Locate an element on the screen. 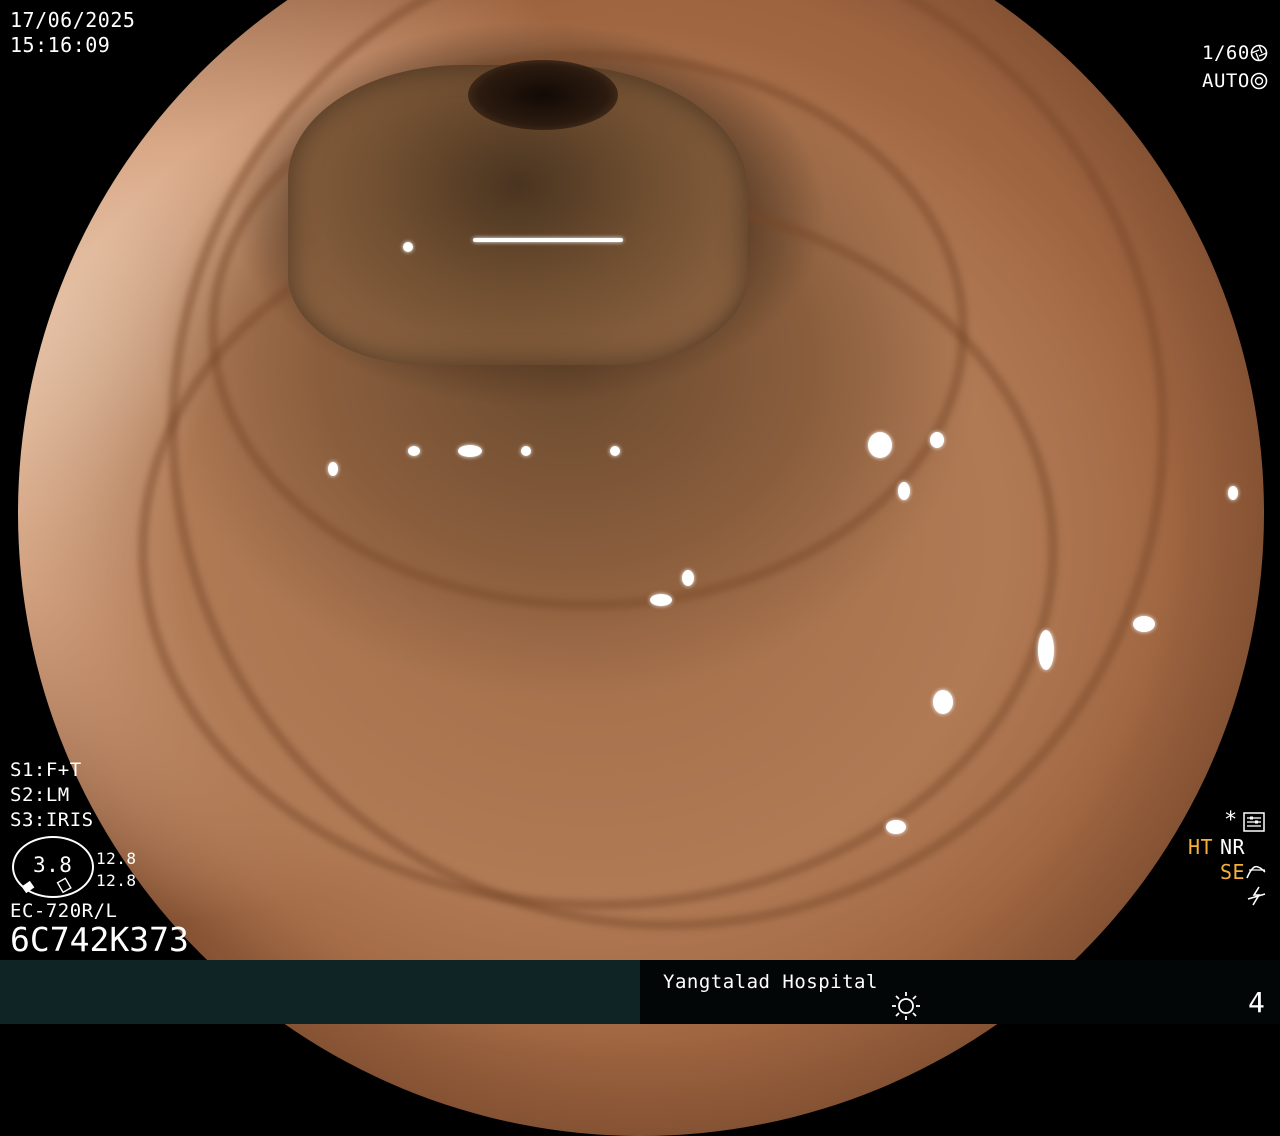  se-indicator: SE is located at coordinates (1233, 872).